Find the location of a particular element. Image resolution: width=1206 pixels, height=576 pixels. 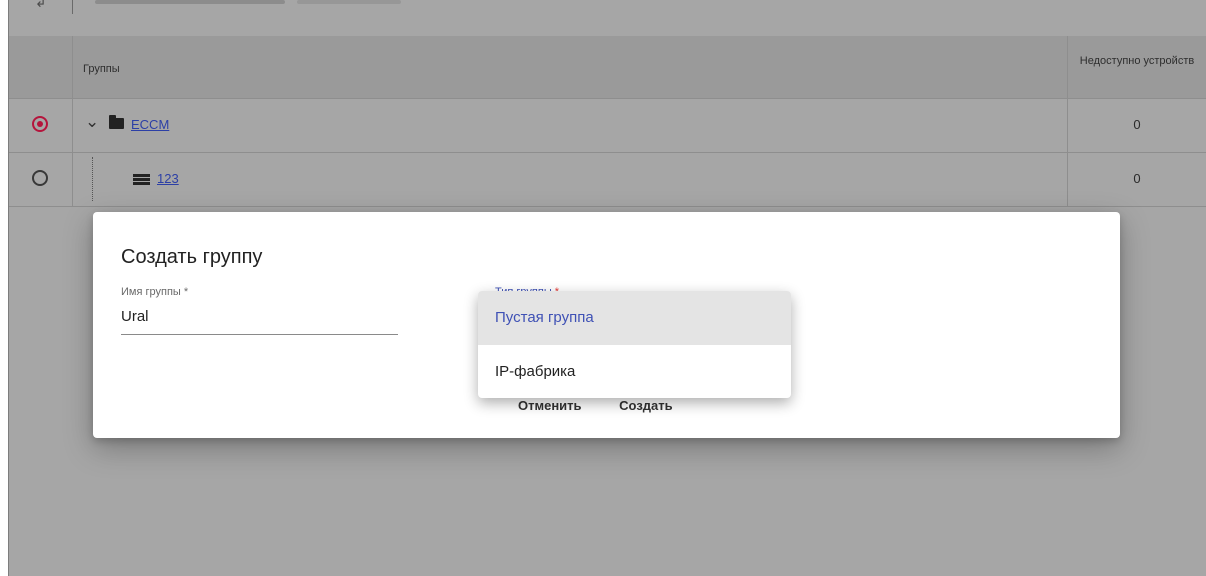

create-button: Создать is located at coordinates (645, 405).